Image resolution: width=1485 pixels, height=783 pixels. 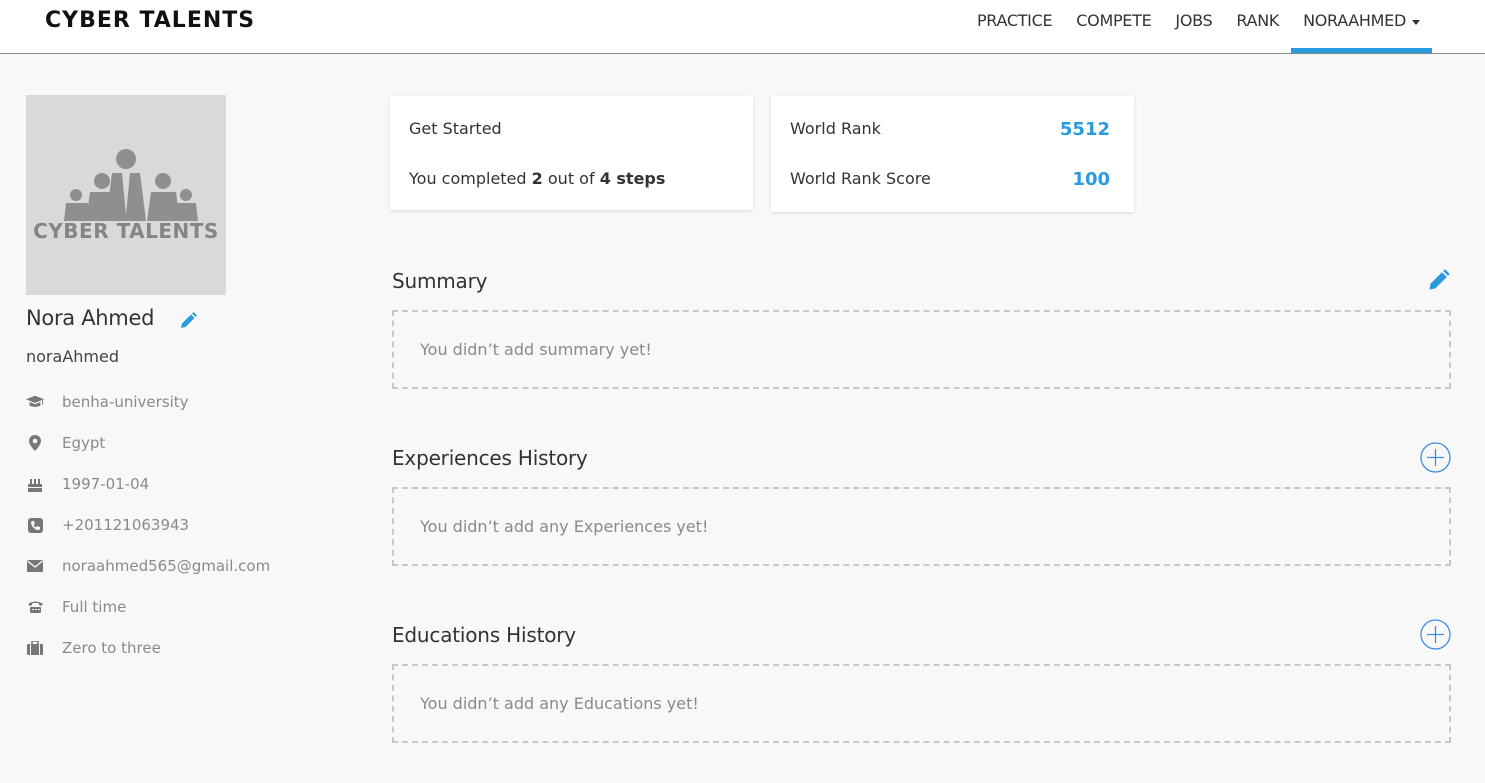 What do you see at coordinates (1416, 22) in the screenshot?
I see `caret-down-icon` at bounding box center [1416, 22].